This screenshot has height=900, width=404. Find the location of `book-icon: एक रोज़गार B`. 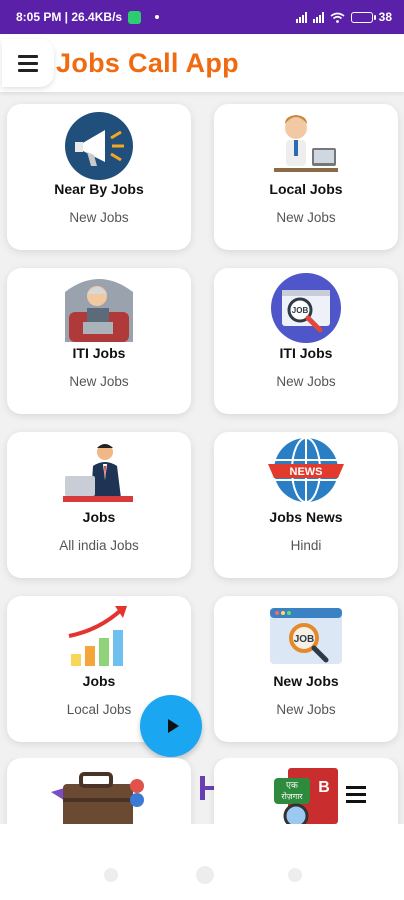

book-icon: एक रोज़गार B is located at coordinates (306, 796).